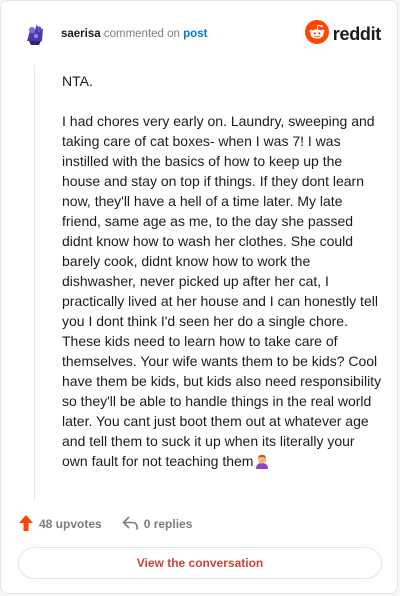 This screenshot has height=596, width=400. I want to click on view-conversation-button: View the conversation, so click(200, 563).